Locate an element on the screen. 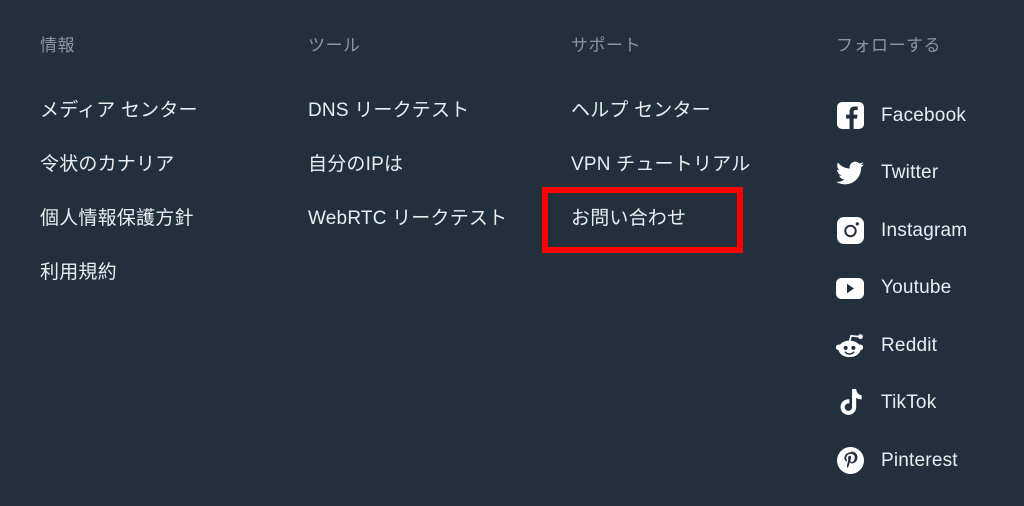 Image resolution: width=1024 pixels, height=506 pixels. footer-link-label: WebRTC リークテスト is located at coordinates (407, 219).